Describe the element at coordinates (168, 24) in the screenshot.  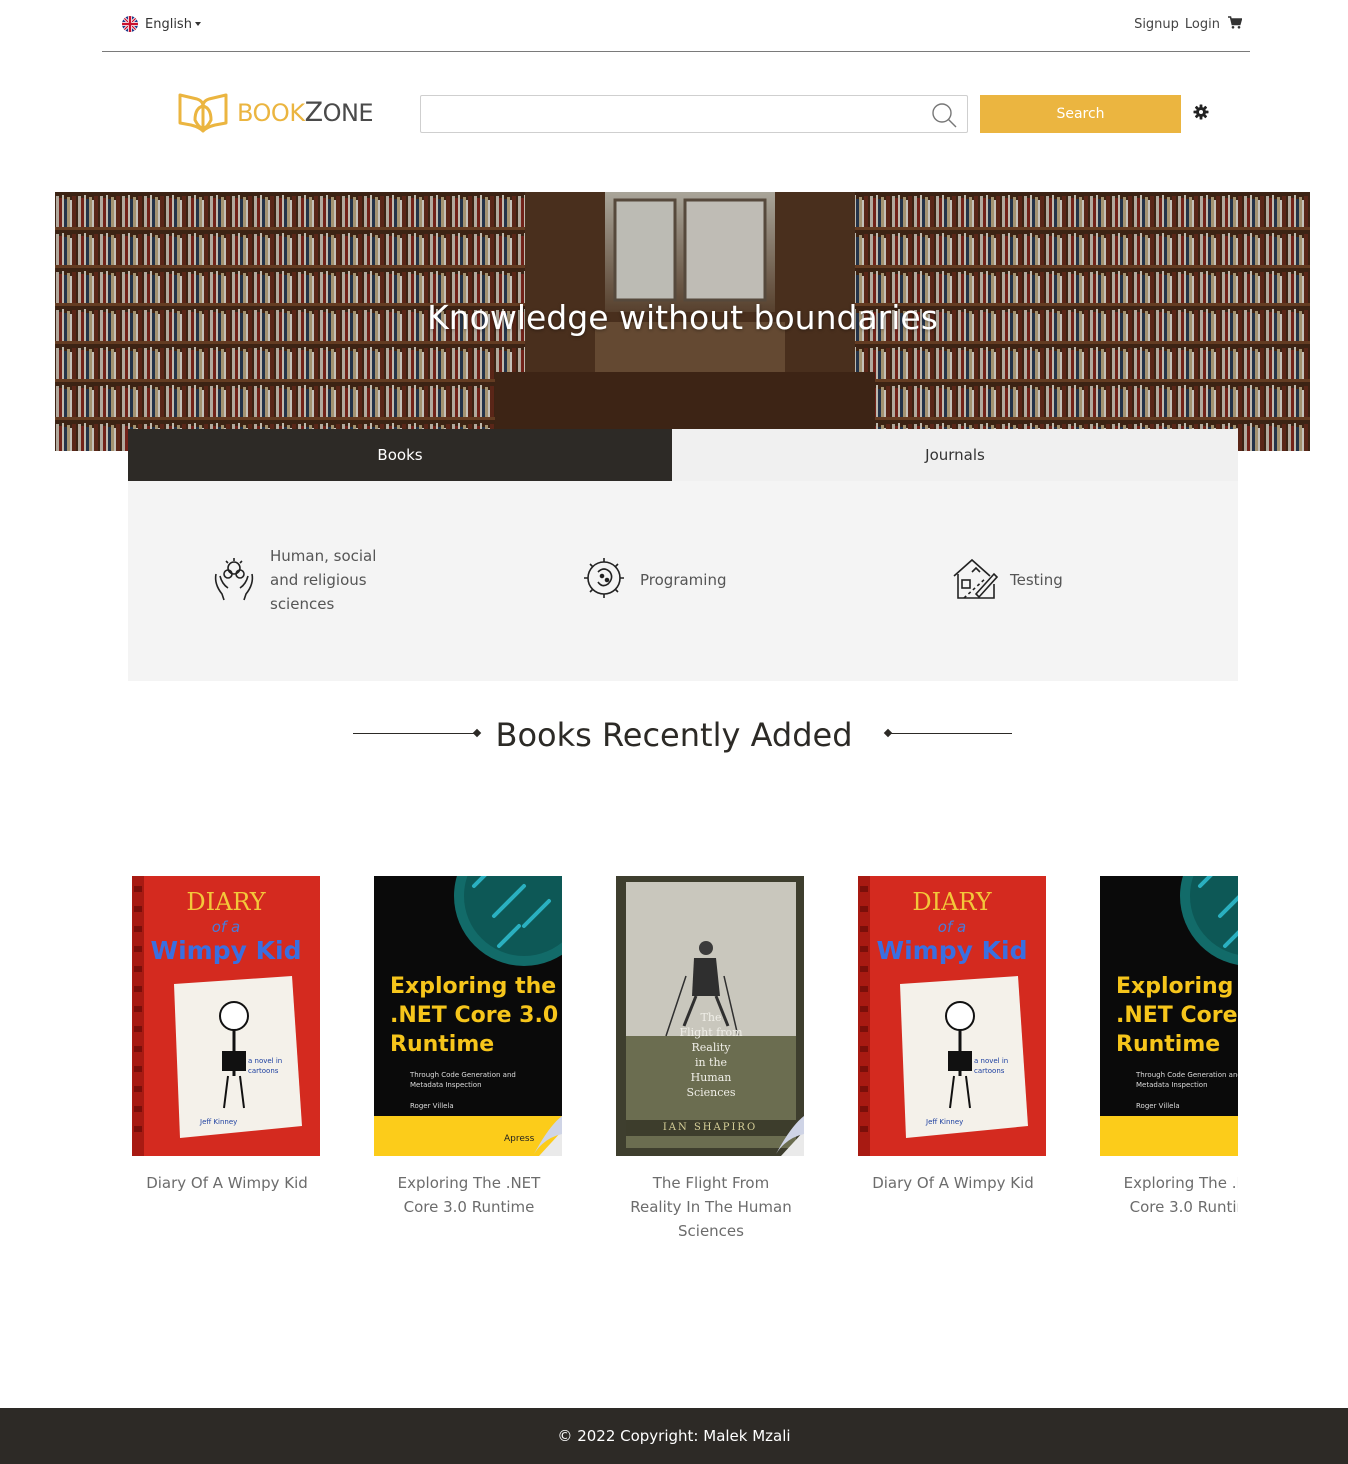
I see `language-label: English` at that location.